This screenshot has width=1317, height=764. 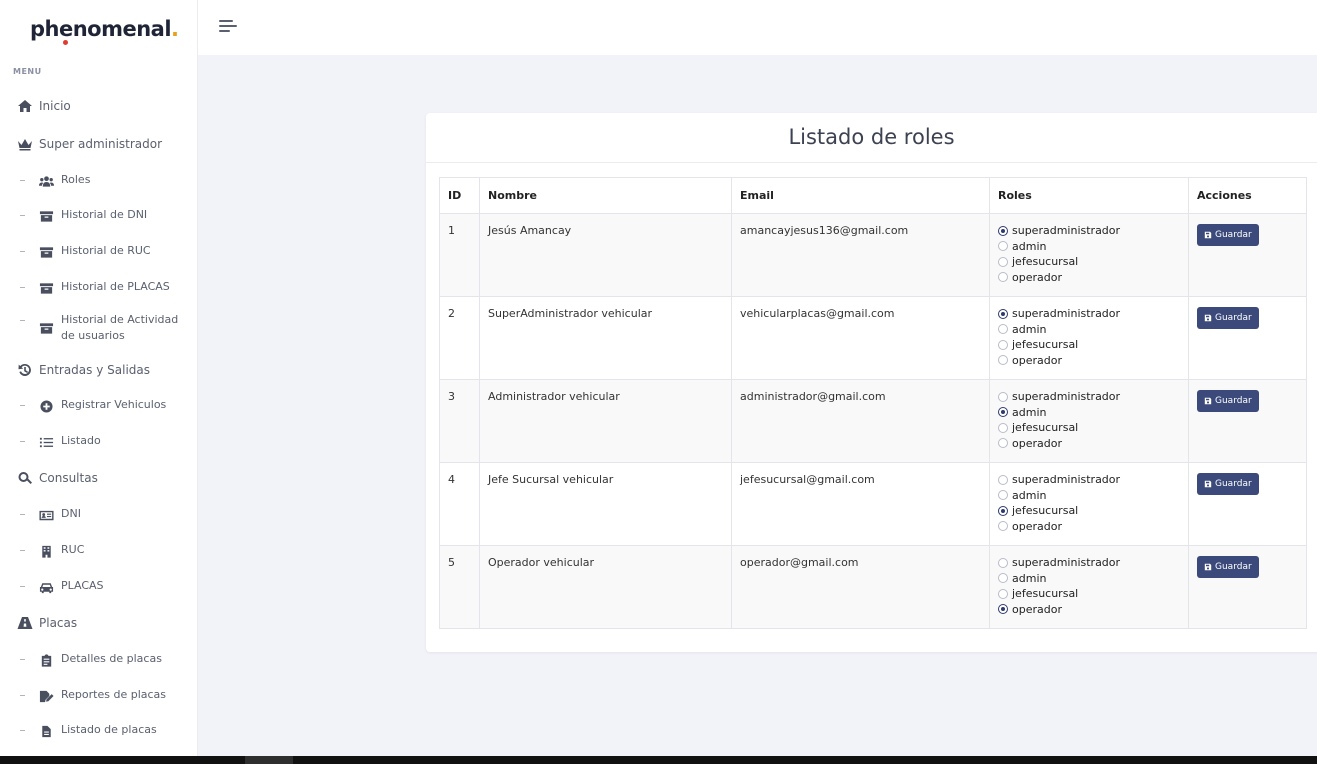 I want to click on cell-id: 2, so click(x=459, y=338).